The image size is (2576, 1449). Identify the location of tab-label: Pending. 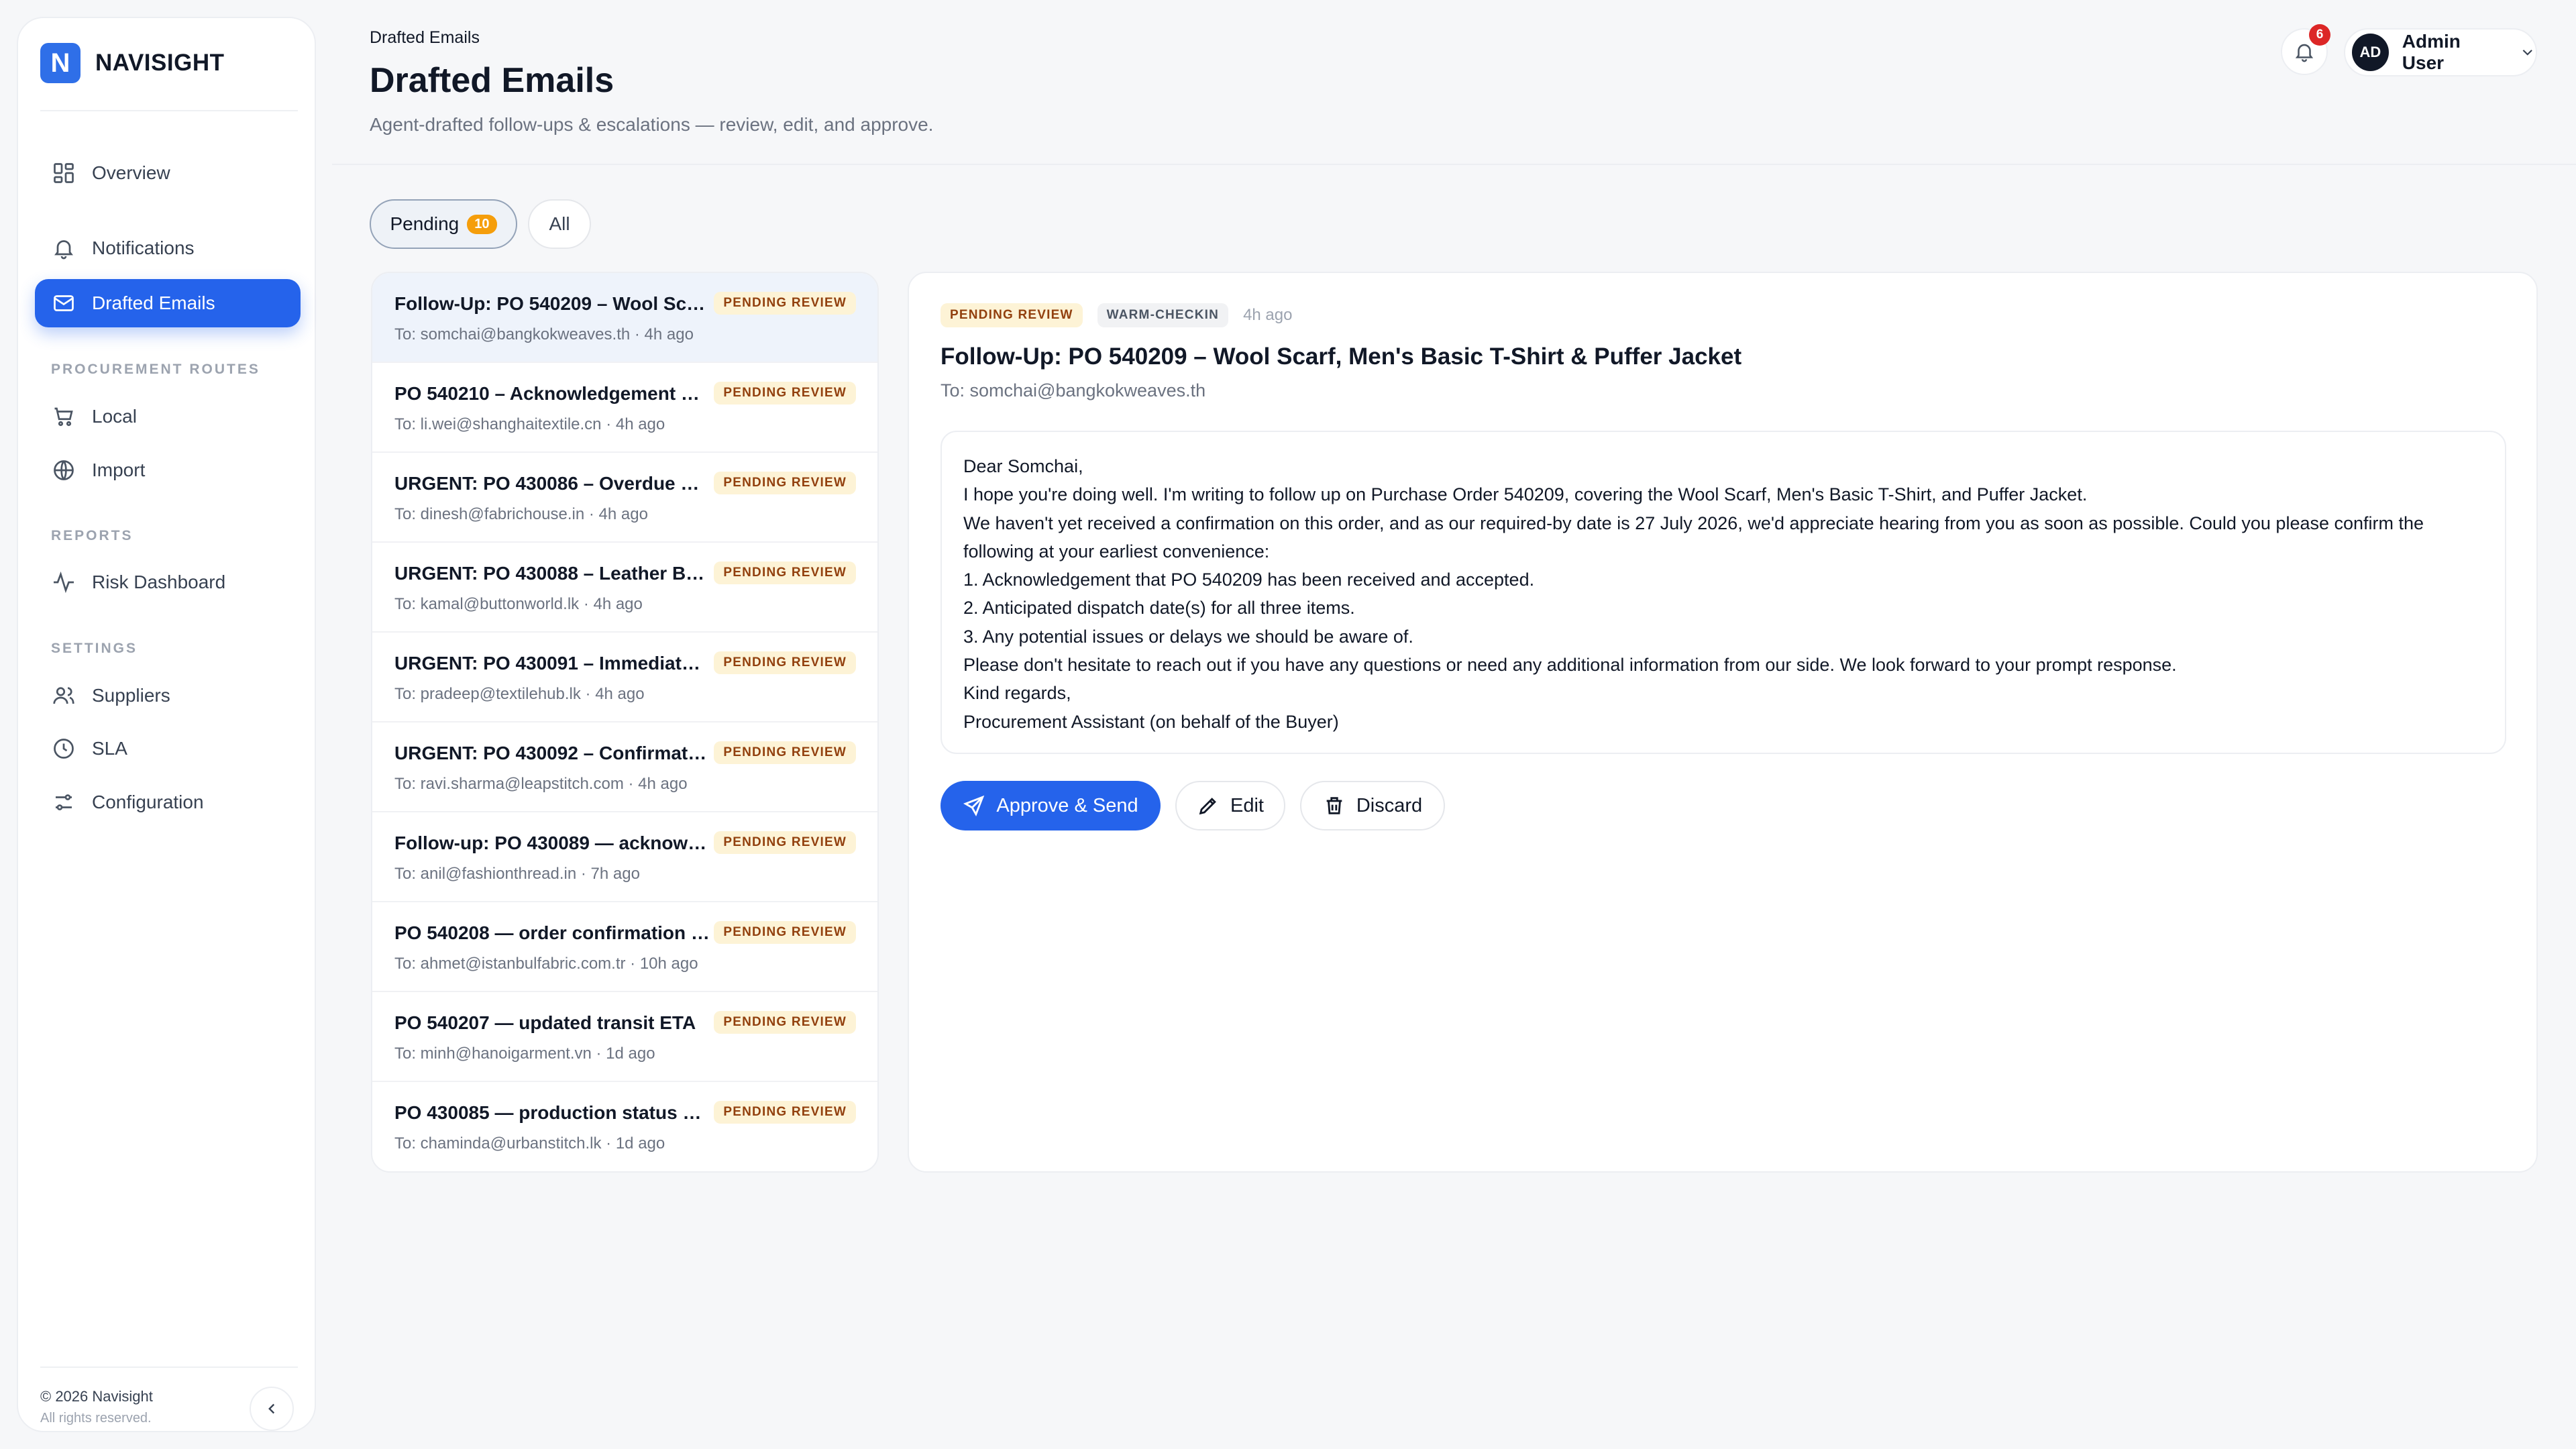
(425, 223).